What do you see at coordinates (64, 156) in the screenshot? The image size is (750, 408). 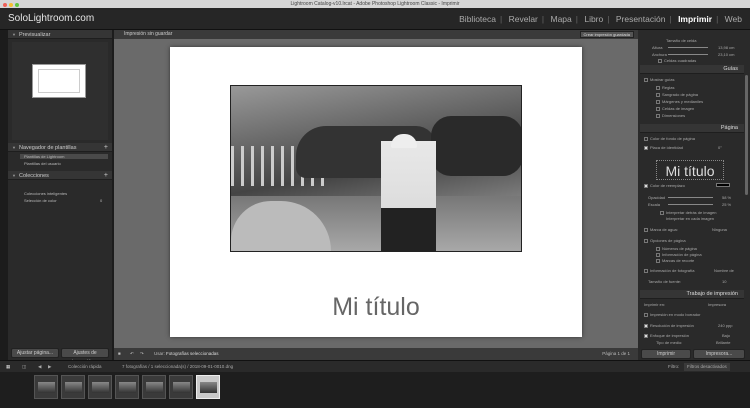 I see `template-item-lightroom: Plantillas de Lightroom` at bounding box center [64, 156].